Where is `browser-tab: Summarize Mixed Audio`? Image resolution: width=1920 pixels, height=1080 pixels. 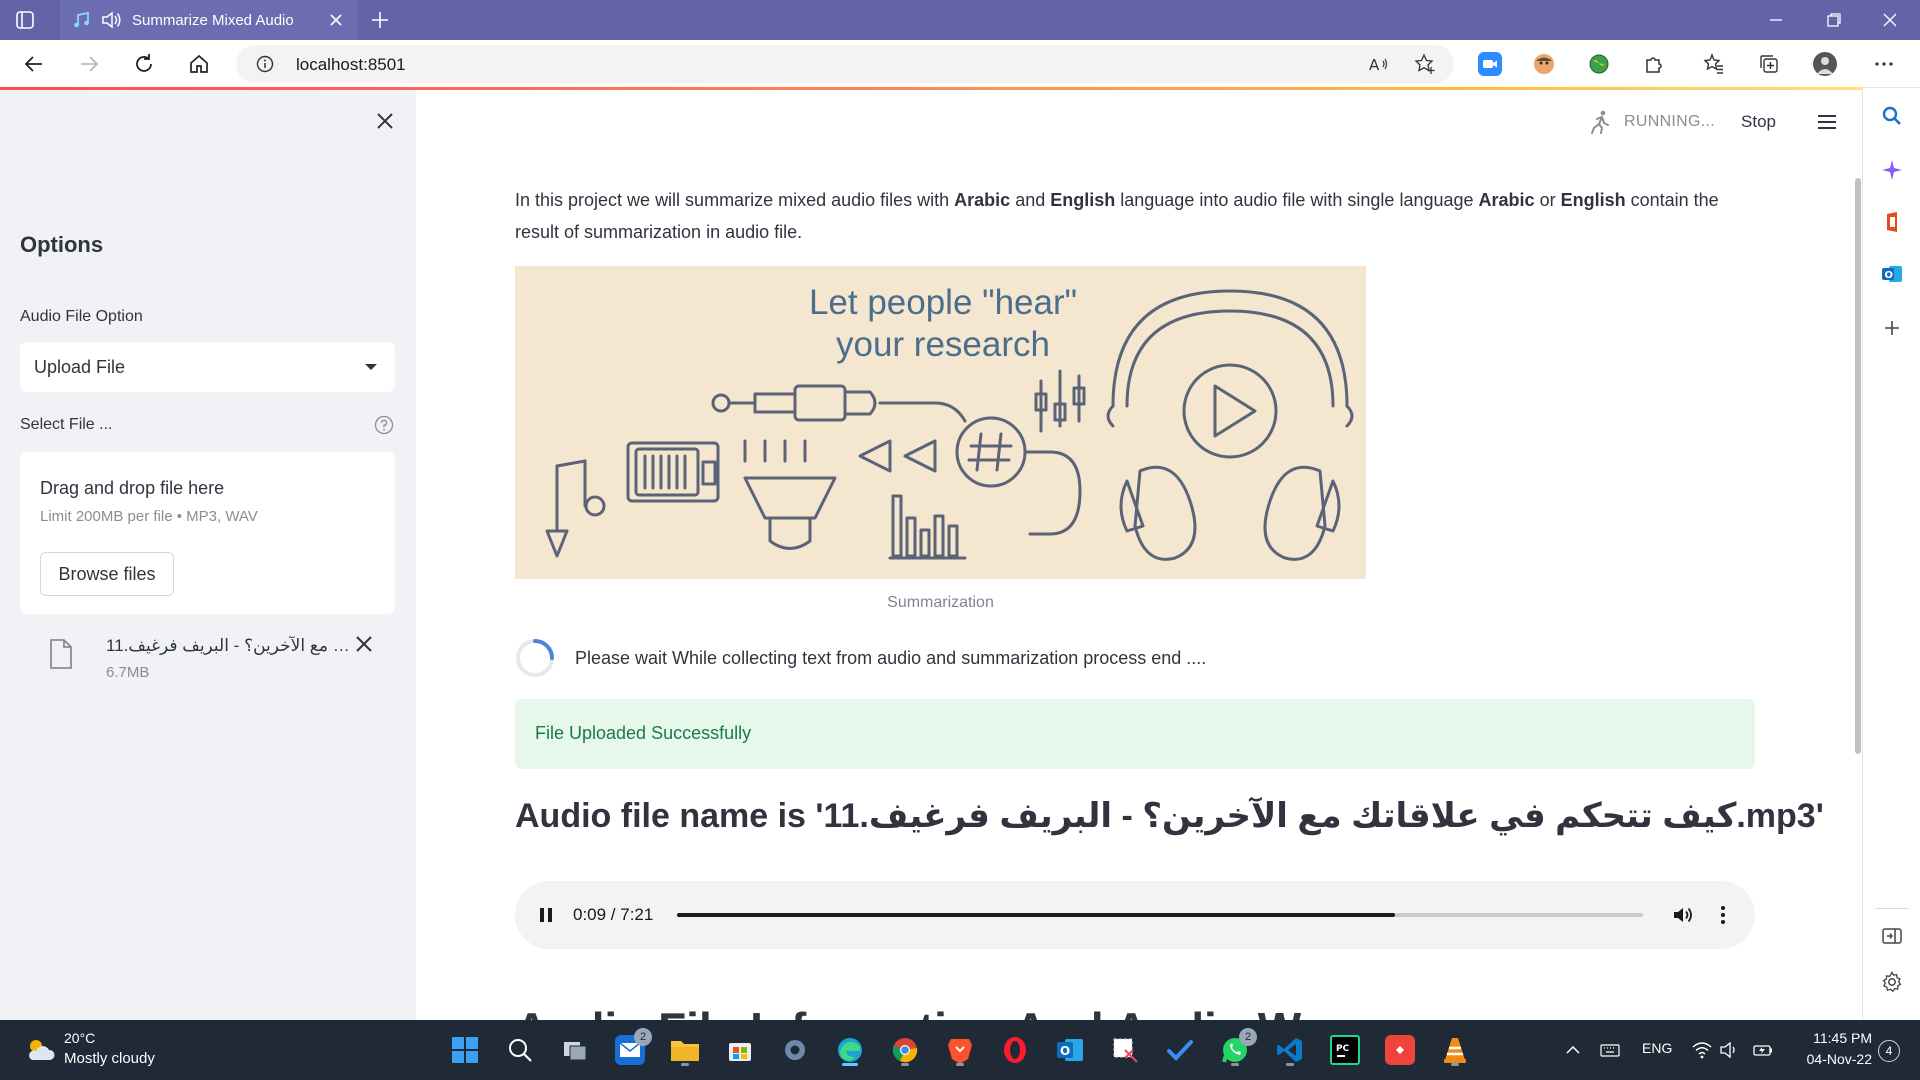 browser-tab: Summarize Mixed Audio is located at coordinates (209, 20).